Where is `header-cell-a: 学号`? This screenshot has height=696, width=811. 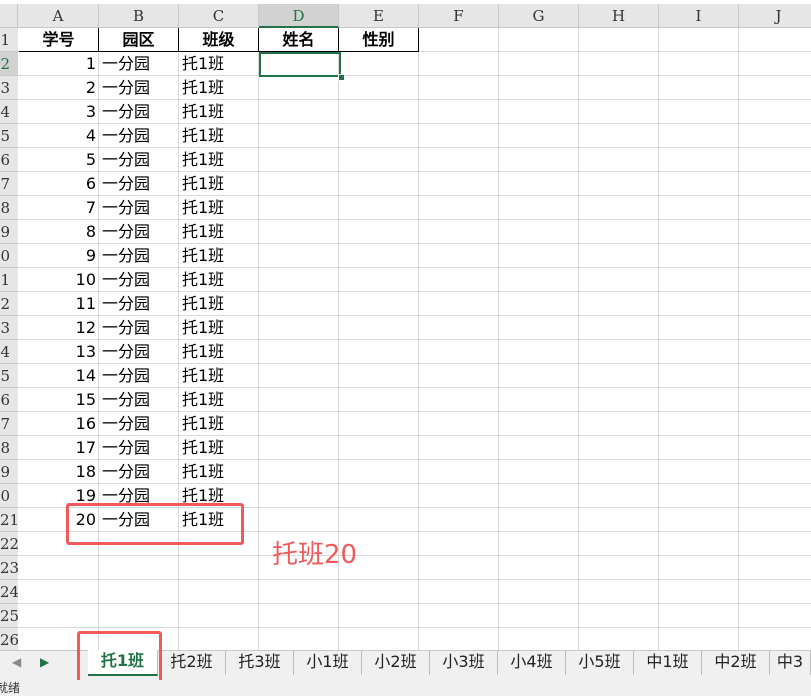
header-cell-a: 学号 is located at coordinates (59, 40).